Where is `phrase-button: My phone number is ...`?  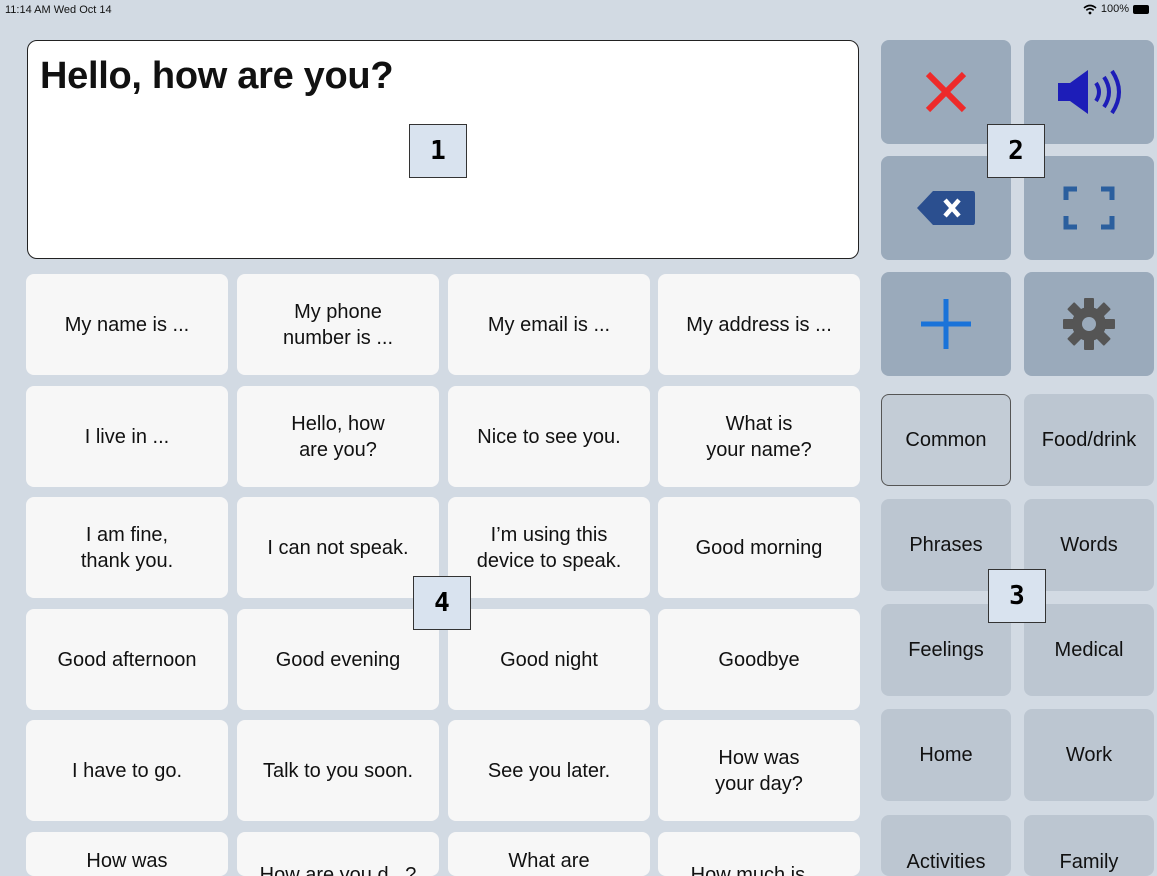 phrase-button: My phone number is ... is located at coordinates (338, 324).